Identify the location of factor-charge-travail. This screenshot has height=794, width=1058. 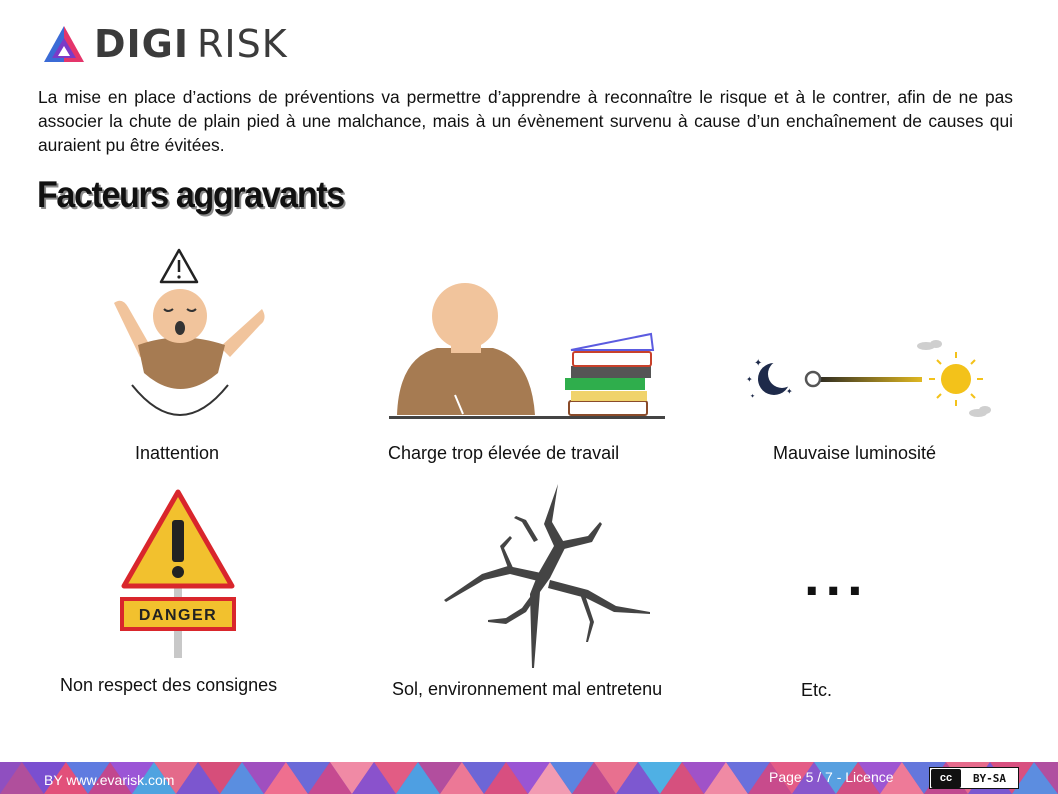
(527, 352).